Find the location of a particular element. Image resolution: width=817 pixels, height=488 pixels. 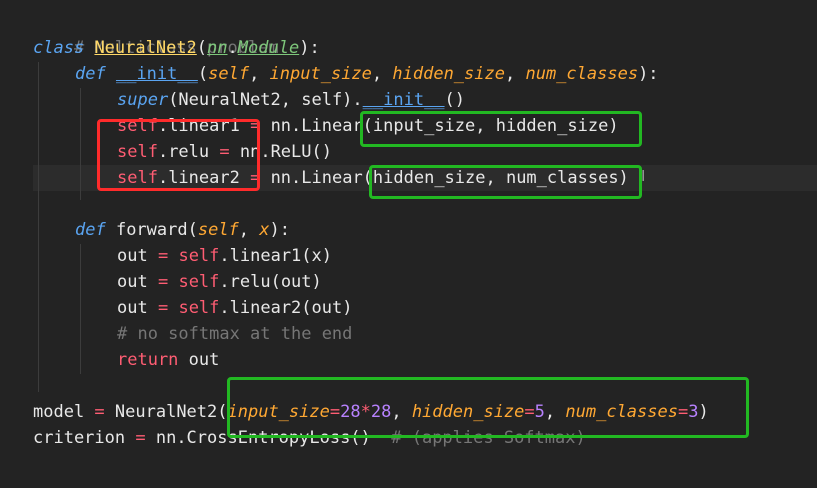

code-line-1: # Multiclass problem is located at coordinates (156, 33).